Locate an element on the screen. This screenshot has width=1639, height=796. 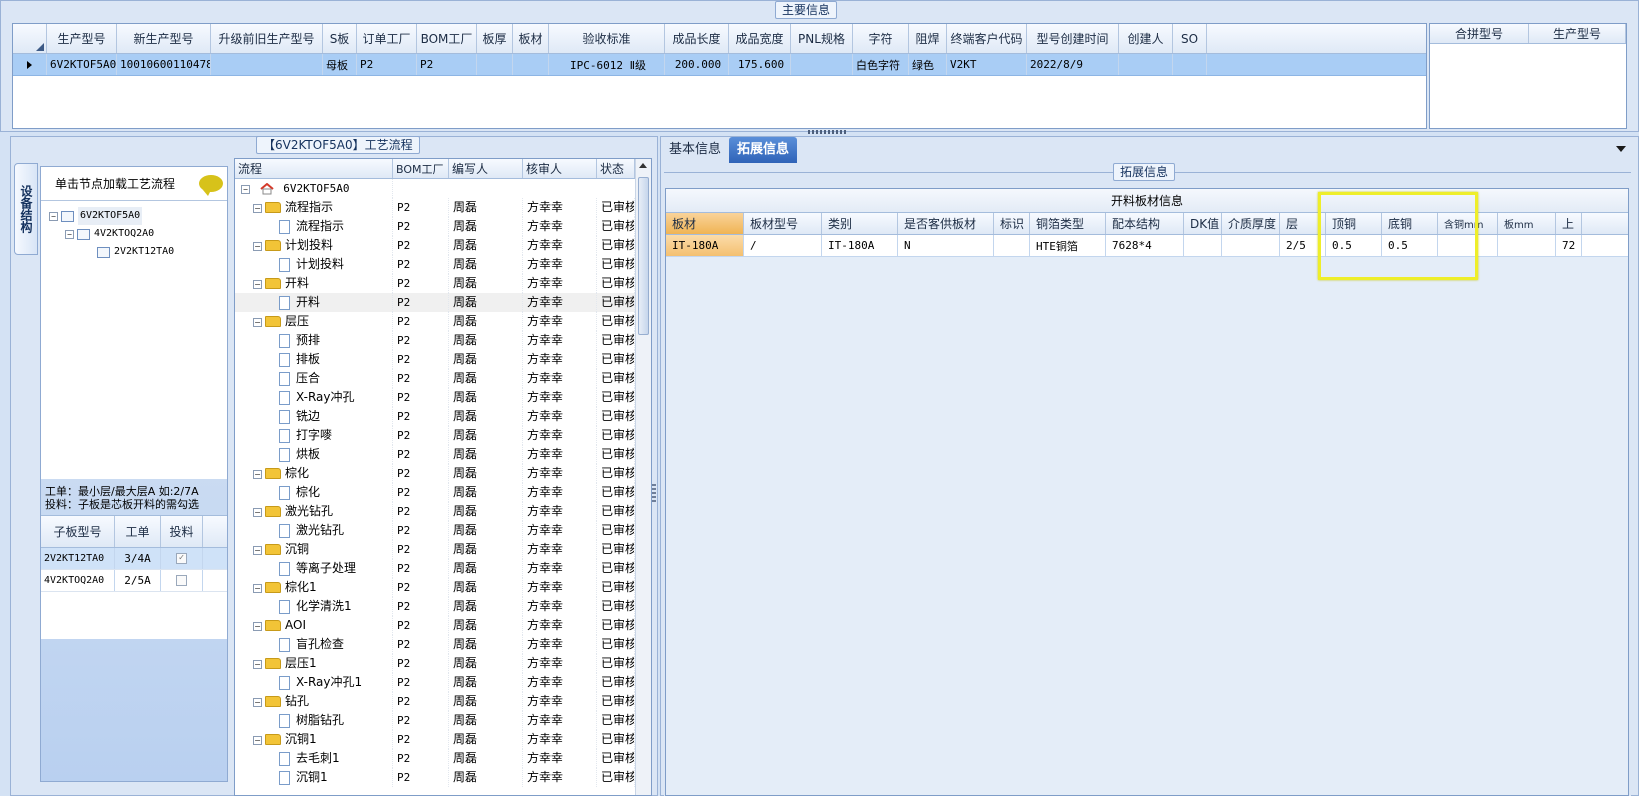
flow-step-row: 排板 P2 周磊 方幸幸 已审核 is located at coordinates (435, 359).